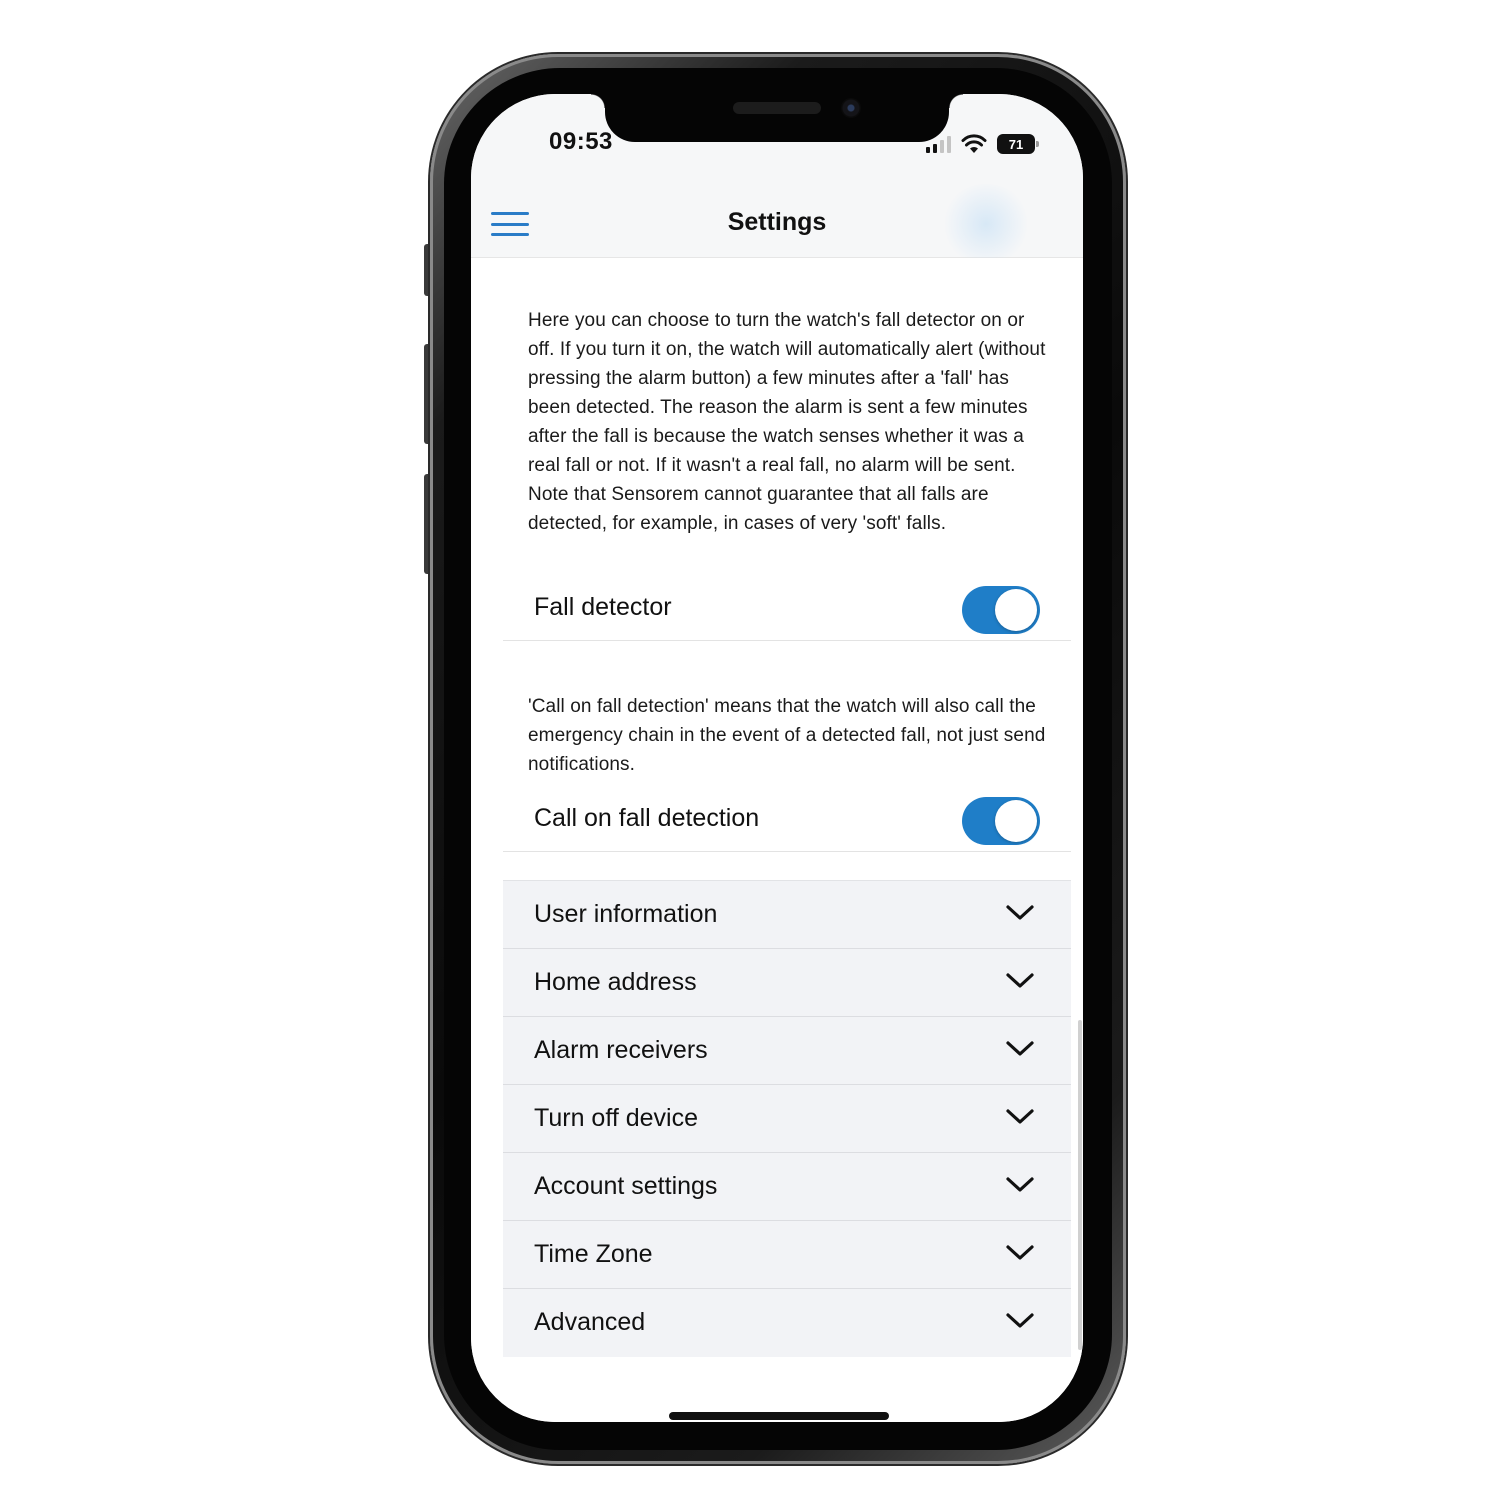  I want to click on fall-detector-row: Fall detector, so click(787, 610).